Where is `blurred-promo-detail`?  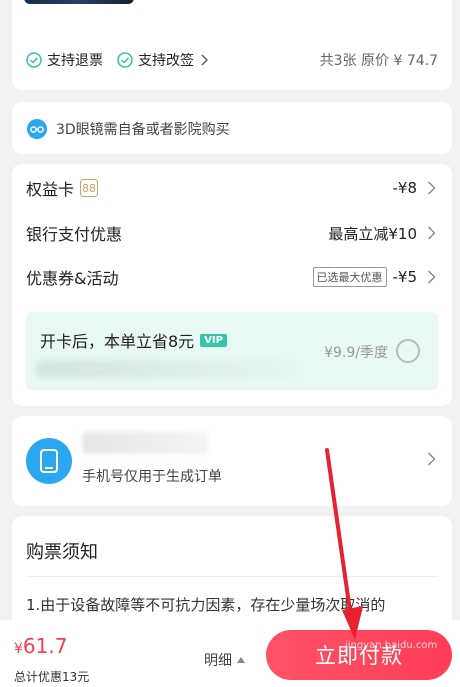 blurred-promo-detail is located at coordinates (166, 369).